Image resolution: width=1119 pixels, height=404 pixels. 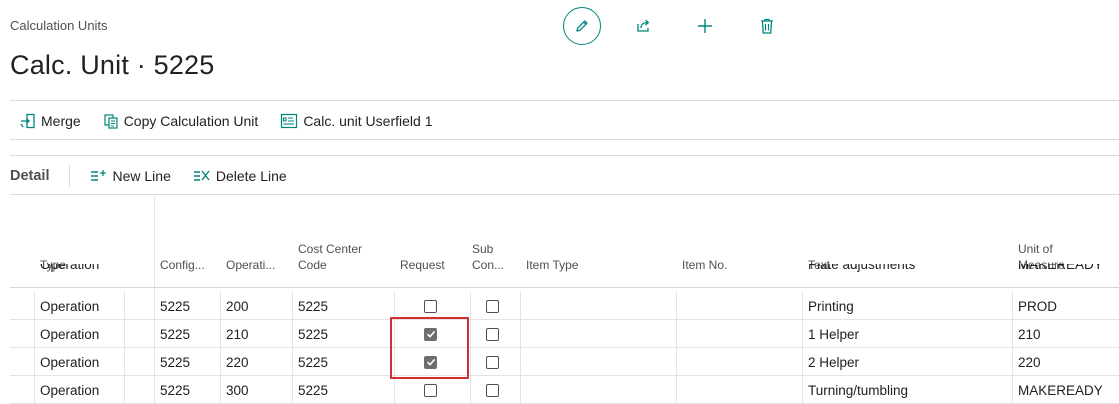 I want to click on table-row: Operation 5225 210 5225 1 Helper 210, so click(x=564, y=334).